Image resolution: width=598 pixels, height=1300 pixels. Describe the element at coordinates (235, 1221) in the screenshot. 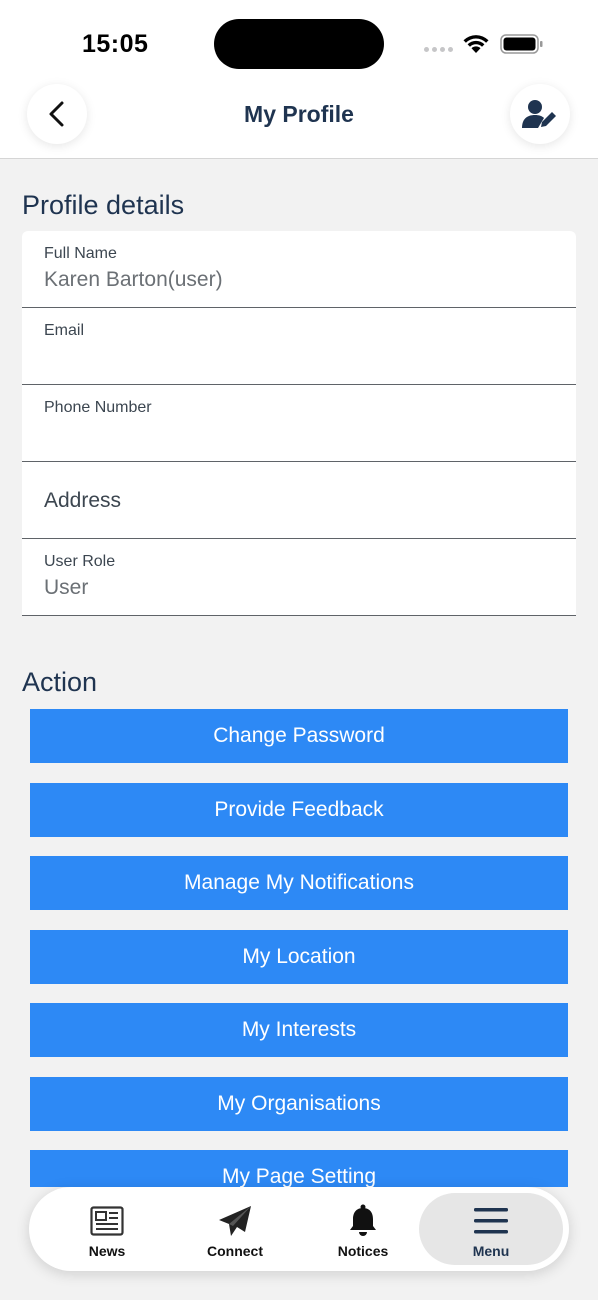

I see `paper-plane-icon` at that location.